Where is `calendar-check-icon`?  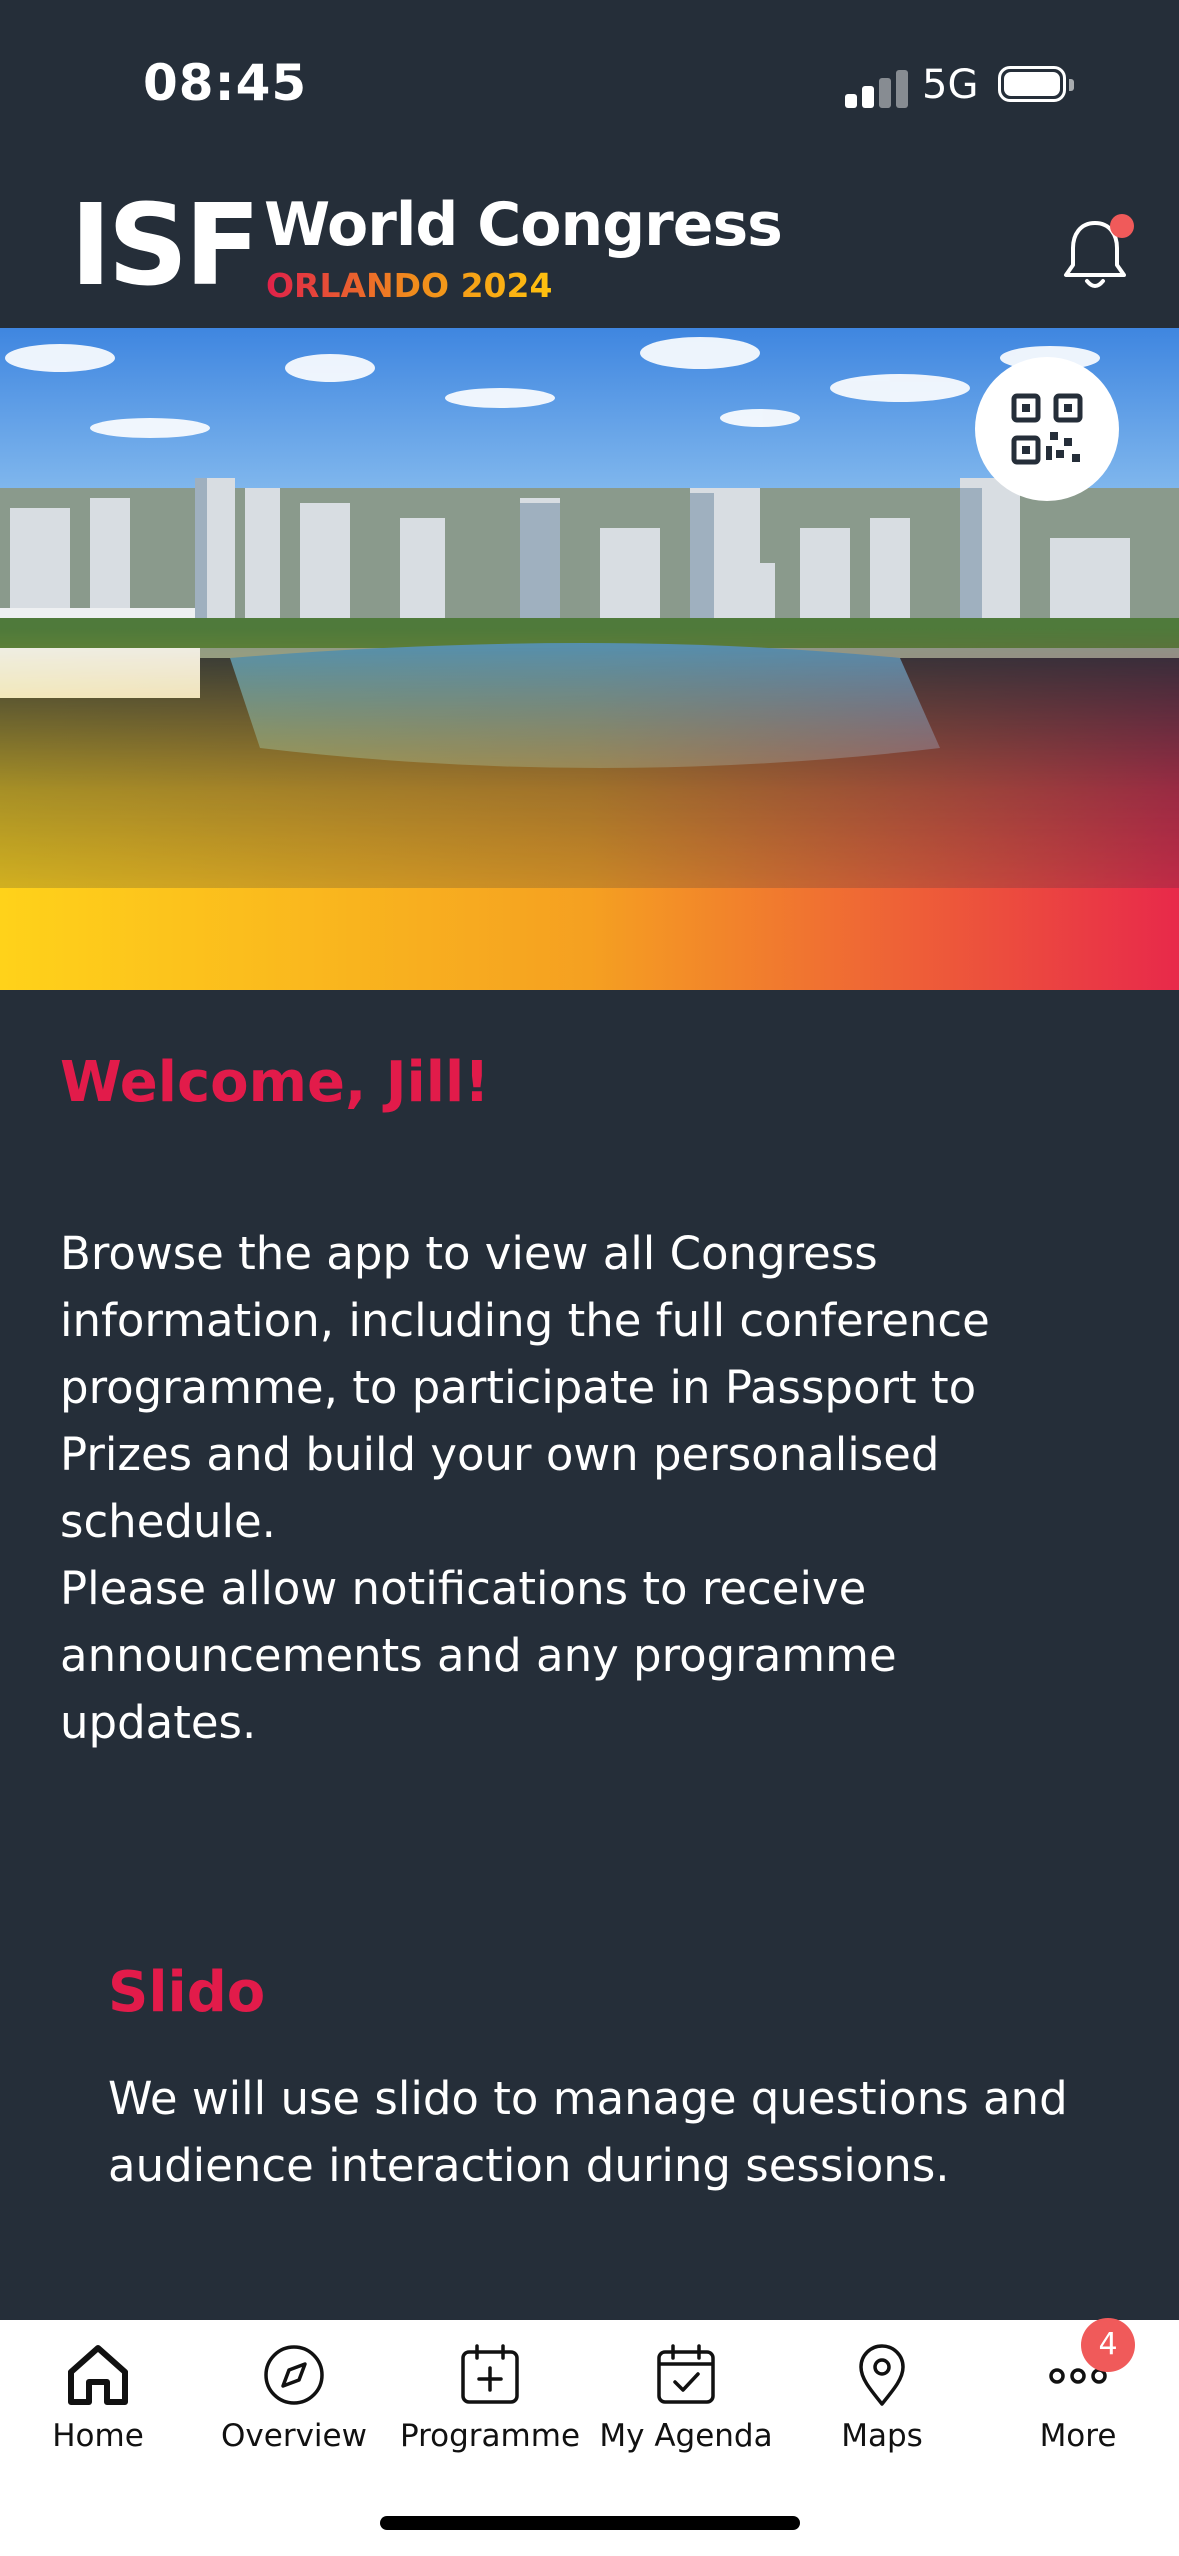
calendar-check-icon is located at coordinates (686, 2374).